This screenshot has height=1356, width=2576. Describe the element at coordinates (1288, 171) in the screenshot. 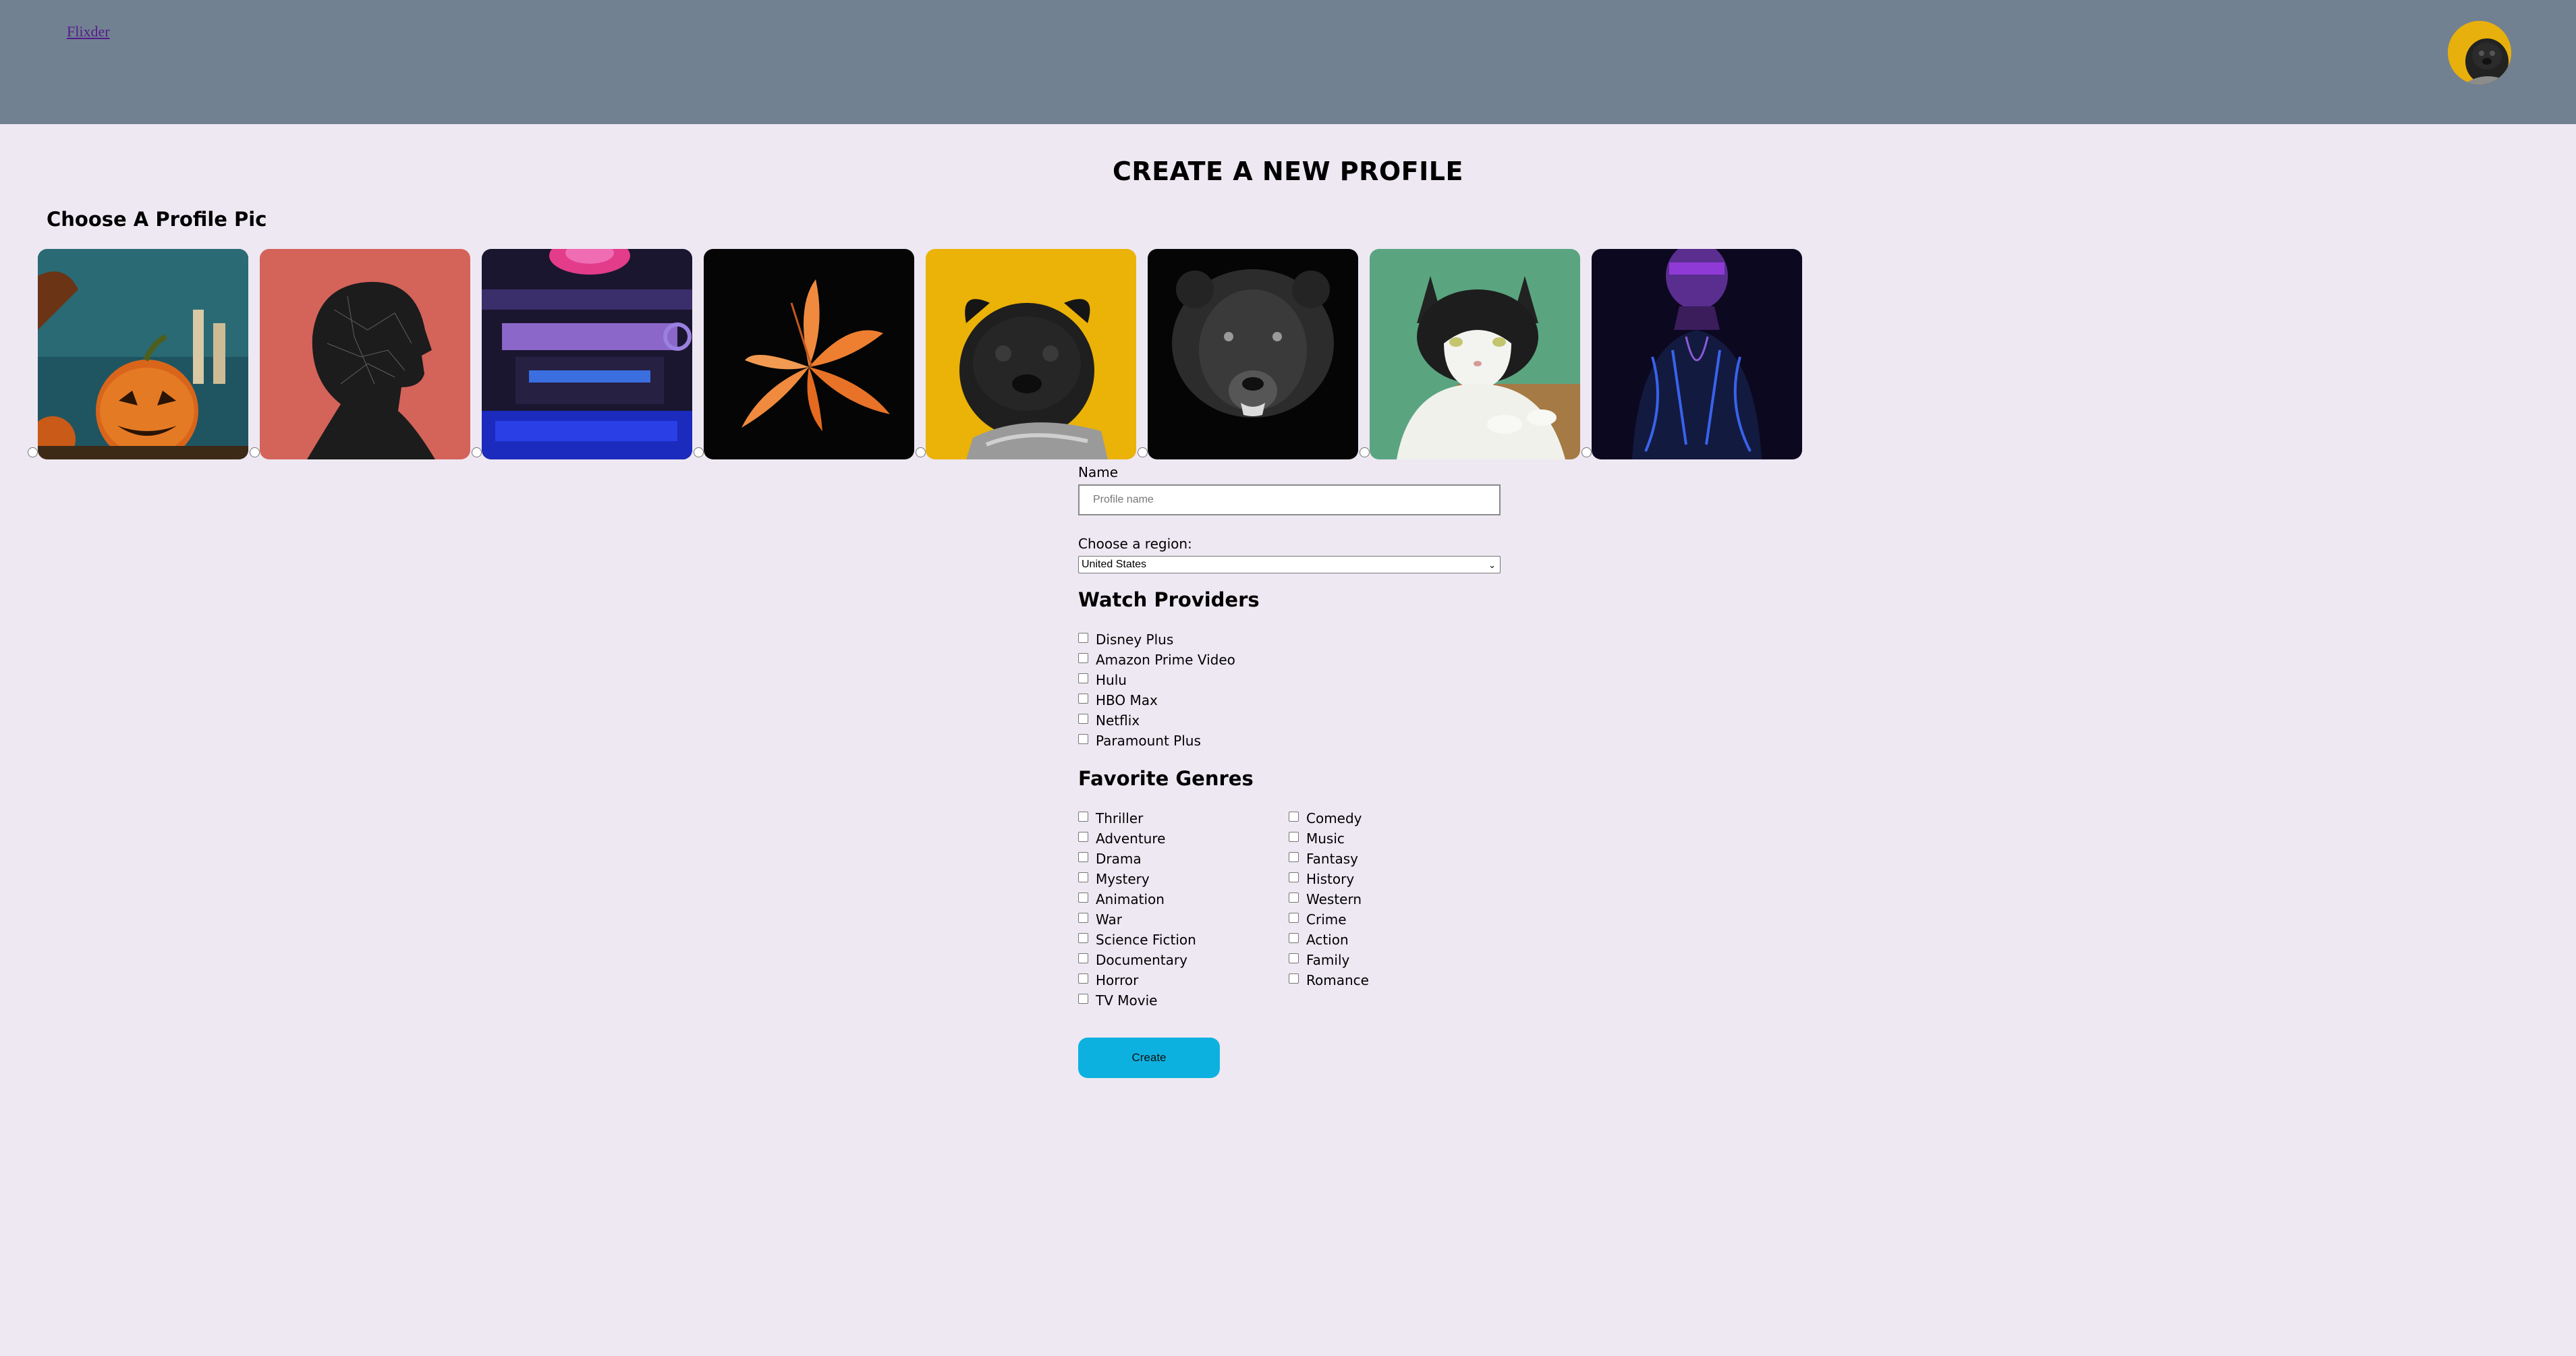

I see `page-title: CREATE A NEW PROFILE` at that location.